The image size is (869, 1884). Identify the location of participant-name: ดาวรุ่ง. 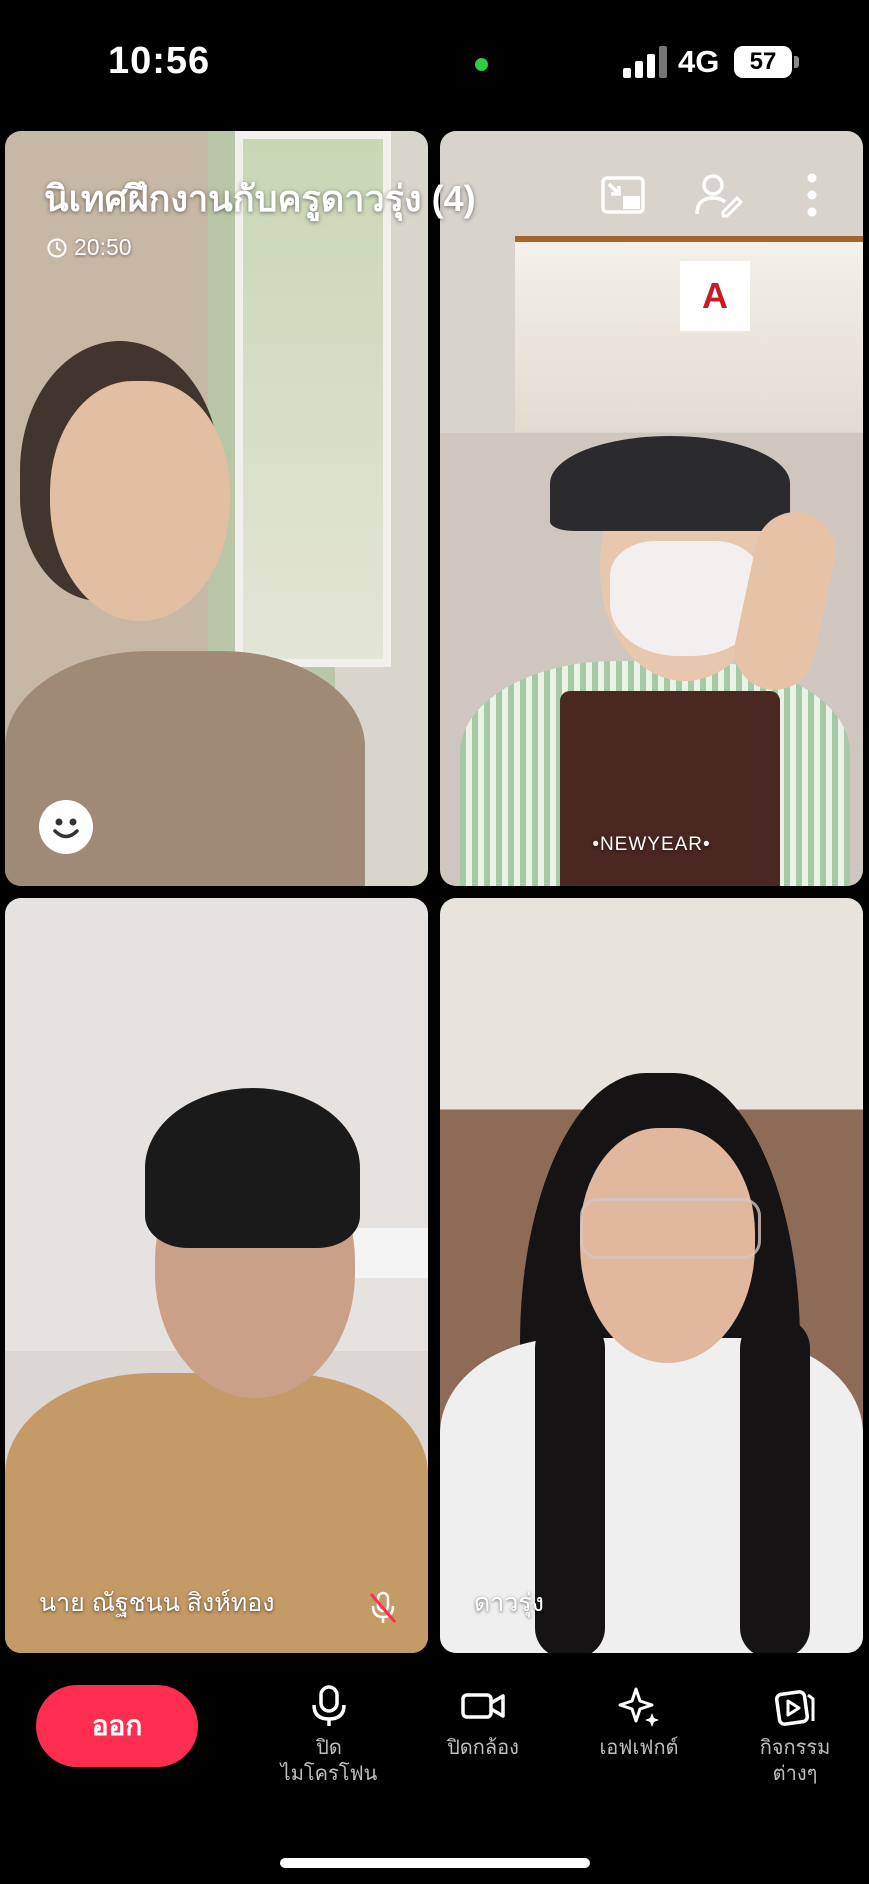
(509, 1603).